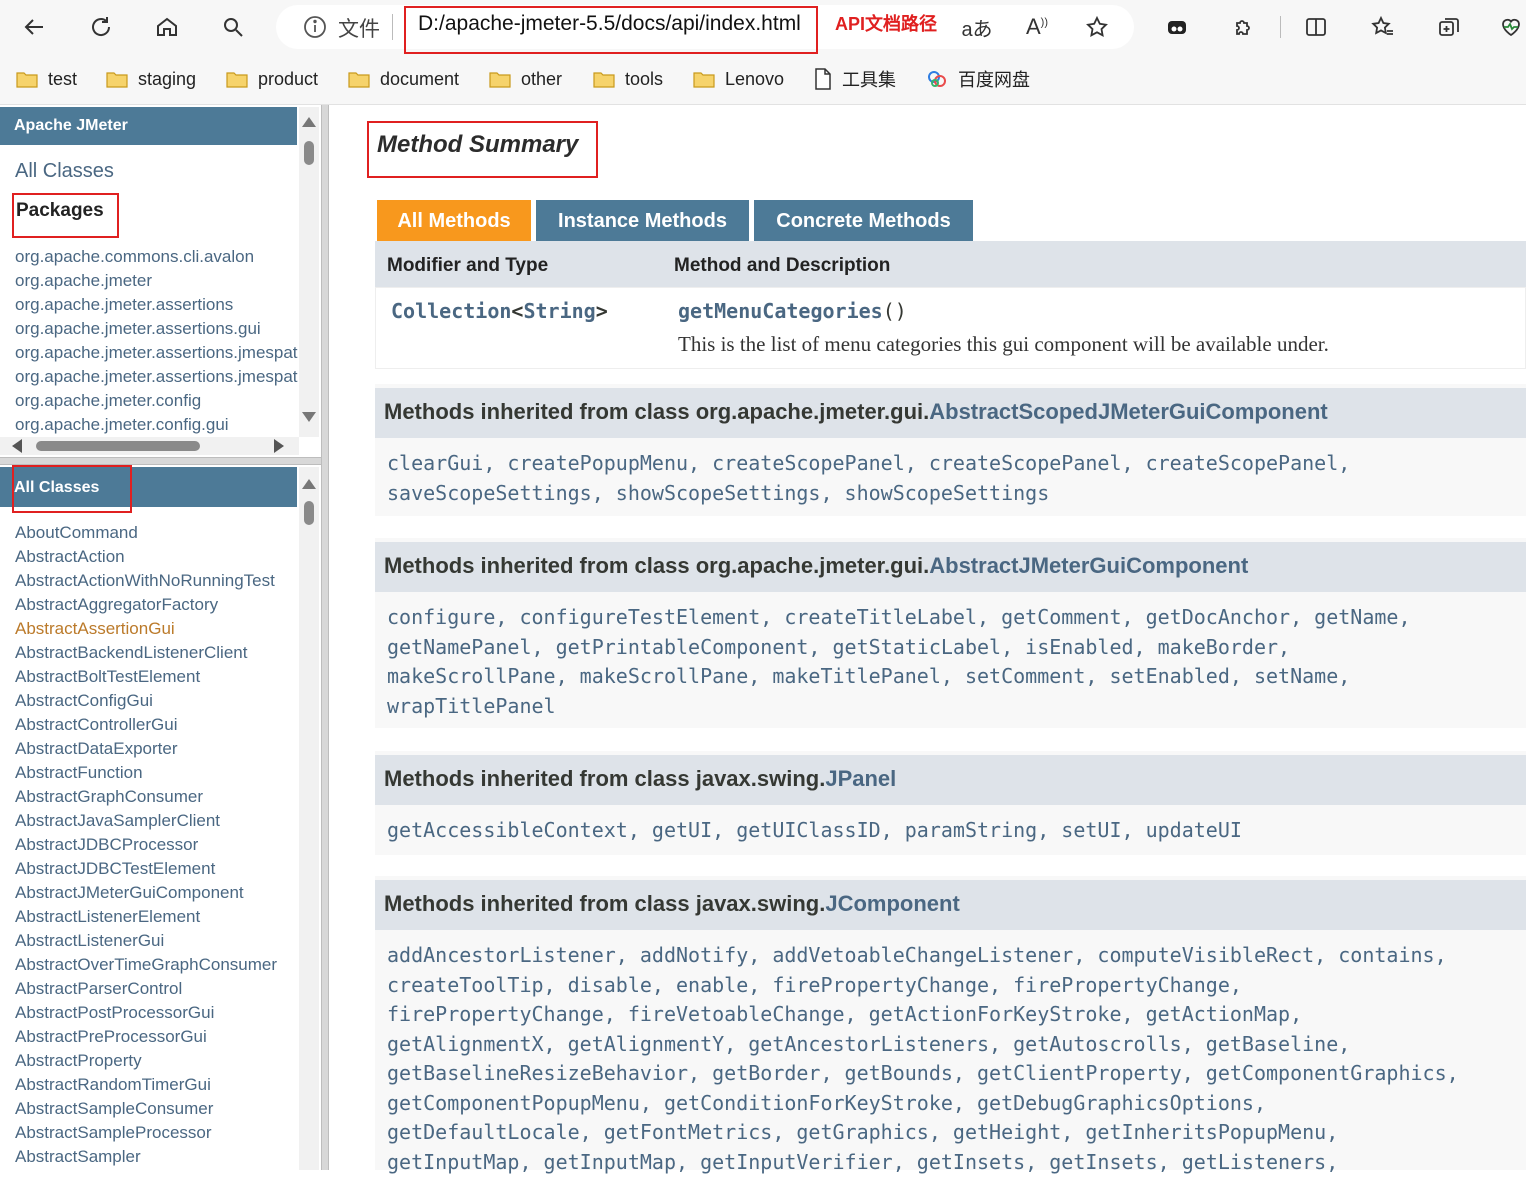  I want to click on inherited-class-link: JComponent, so click(892, 903).